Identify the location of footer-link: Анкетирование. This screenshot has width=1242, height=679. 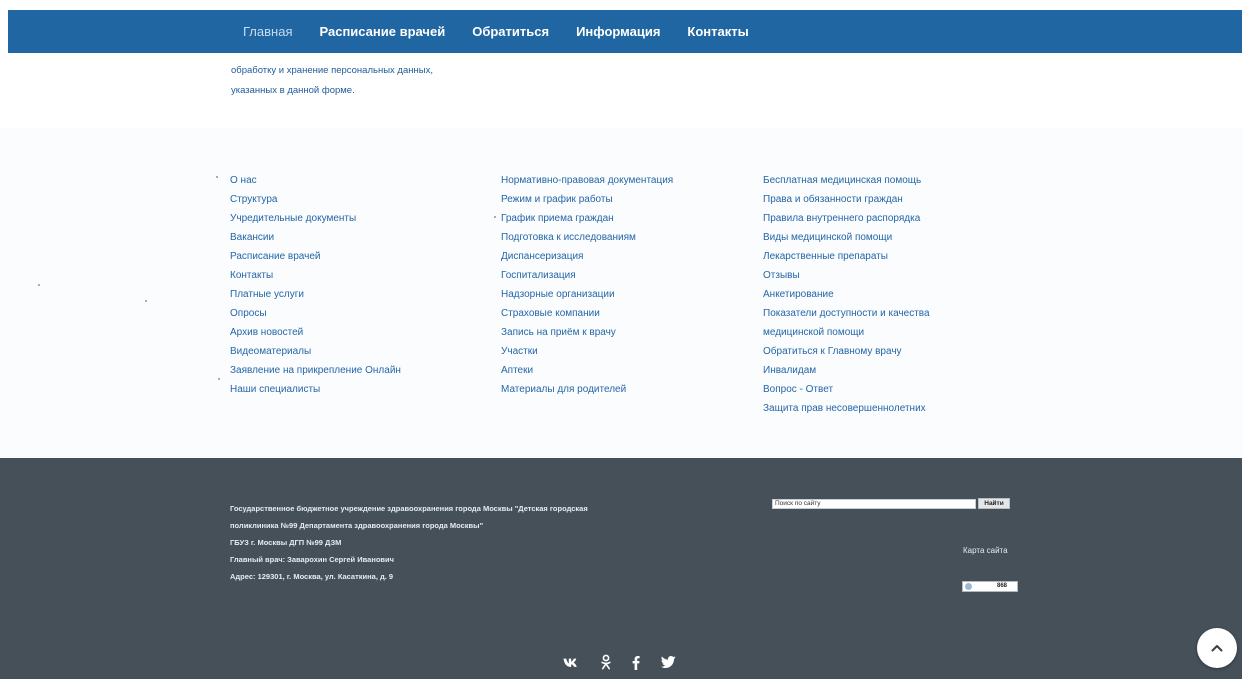
(846, 294).